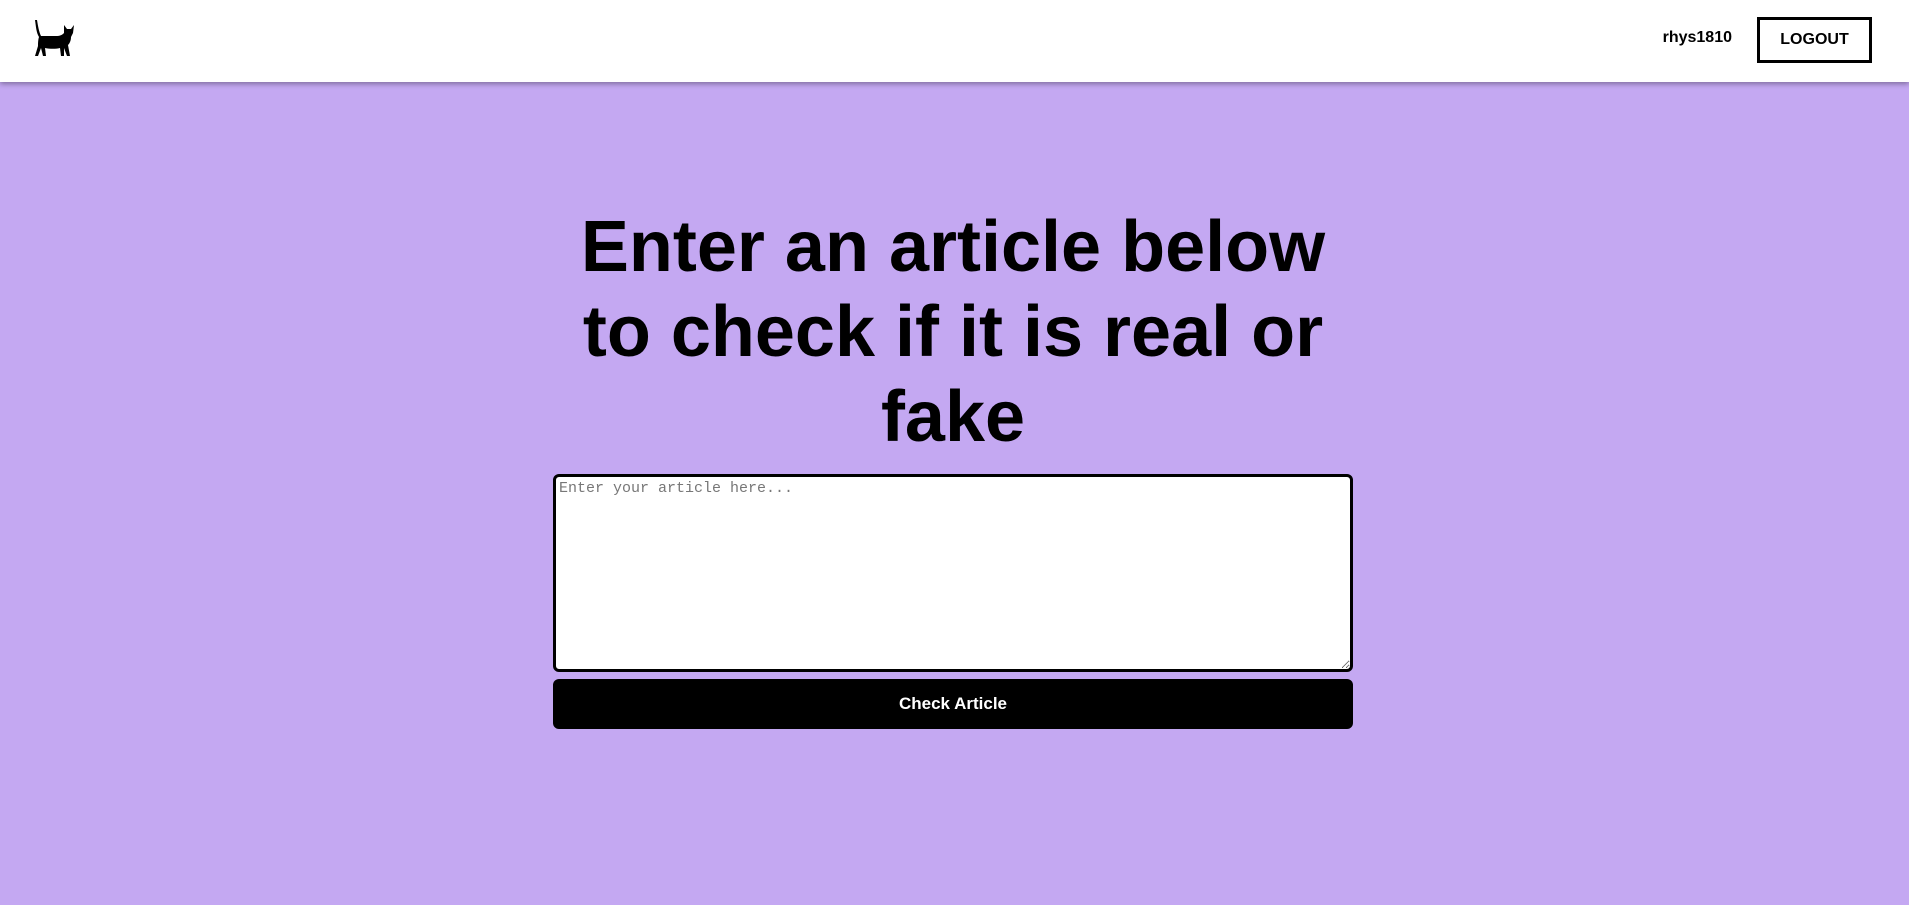  What do you see at coordinates (954, 41) in the screenshot?
I see `top-navbar: rhys1810 LOGOUT` at bounding box center [954, 41].